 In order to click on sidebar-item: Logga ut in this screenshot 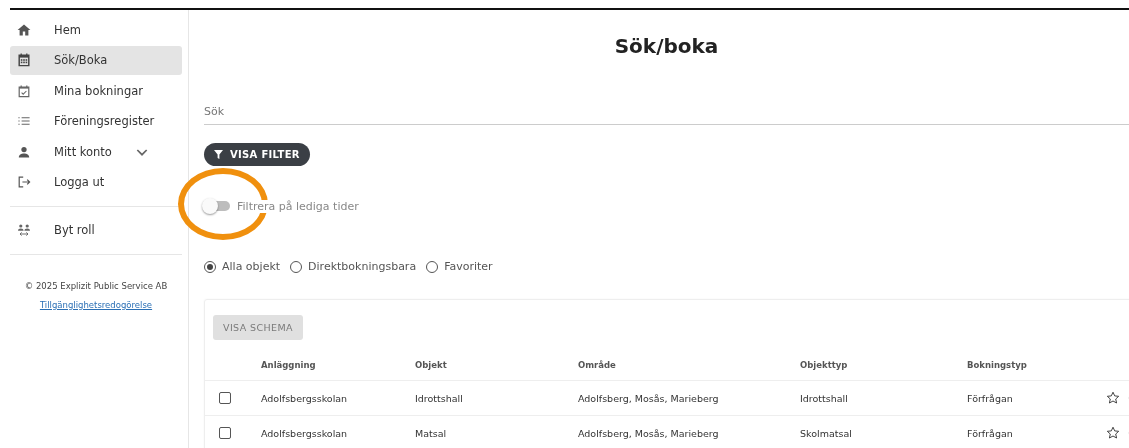, I will do `click(96, 182)`.